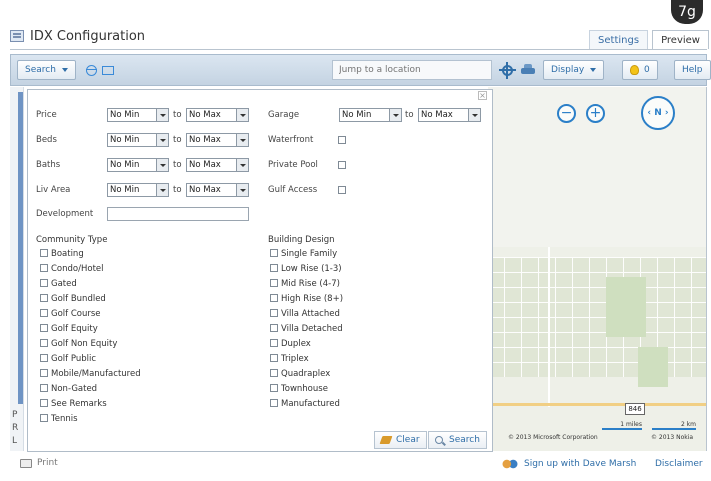  Describe the element at coordinates (692, 70) in the screenshot. I see `help-button: Help` at that location.